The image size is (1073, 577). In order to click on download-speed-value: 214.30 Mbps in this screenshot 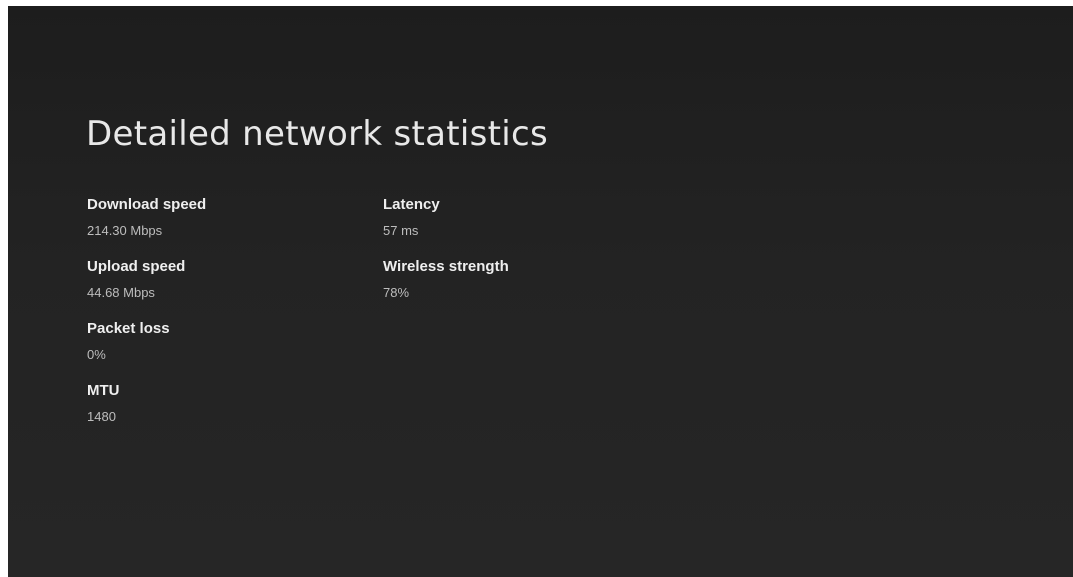, I will do `click(125, 230)`.